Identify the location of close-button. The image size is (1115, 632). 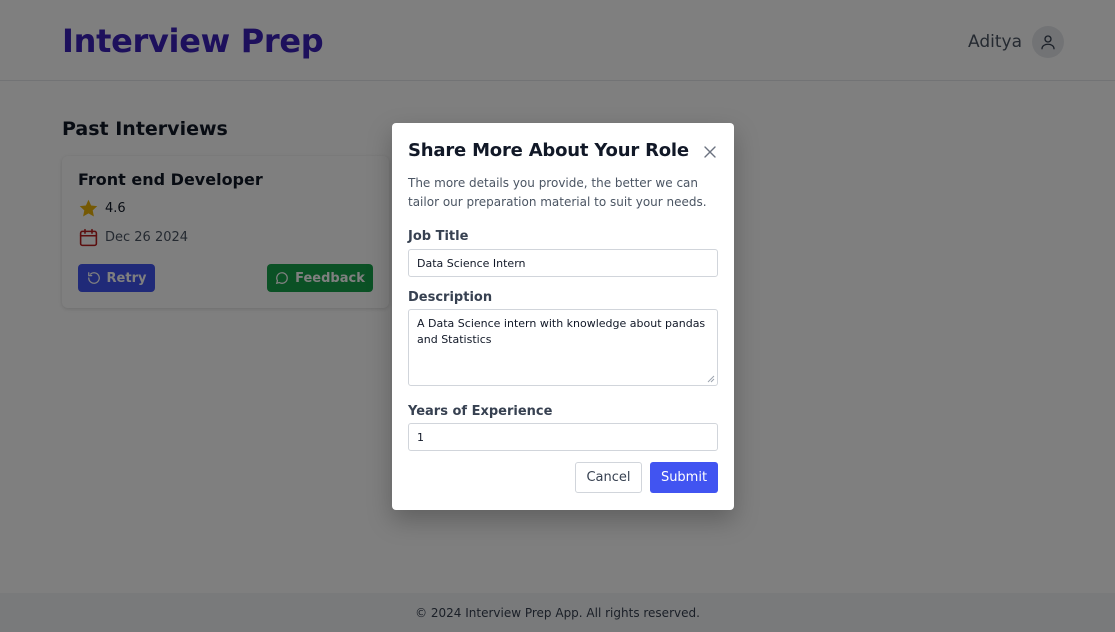
(710, 152).